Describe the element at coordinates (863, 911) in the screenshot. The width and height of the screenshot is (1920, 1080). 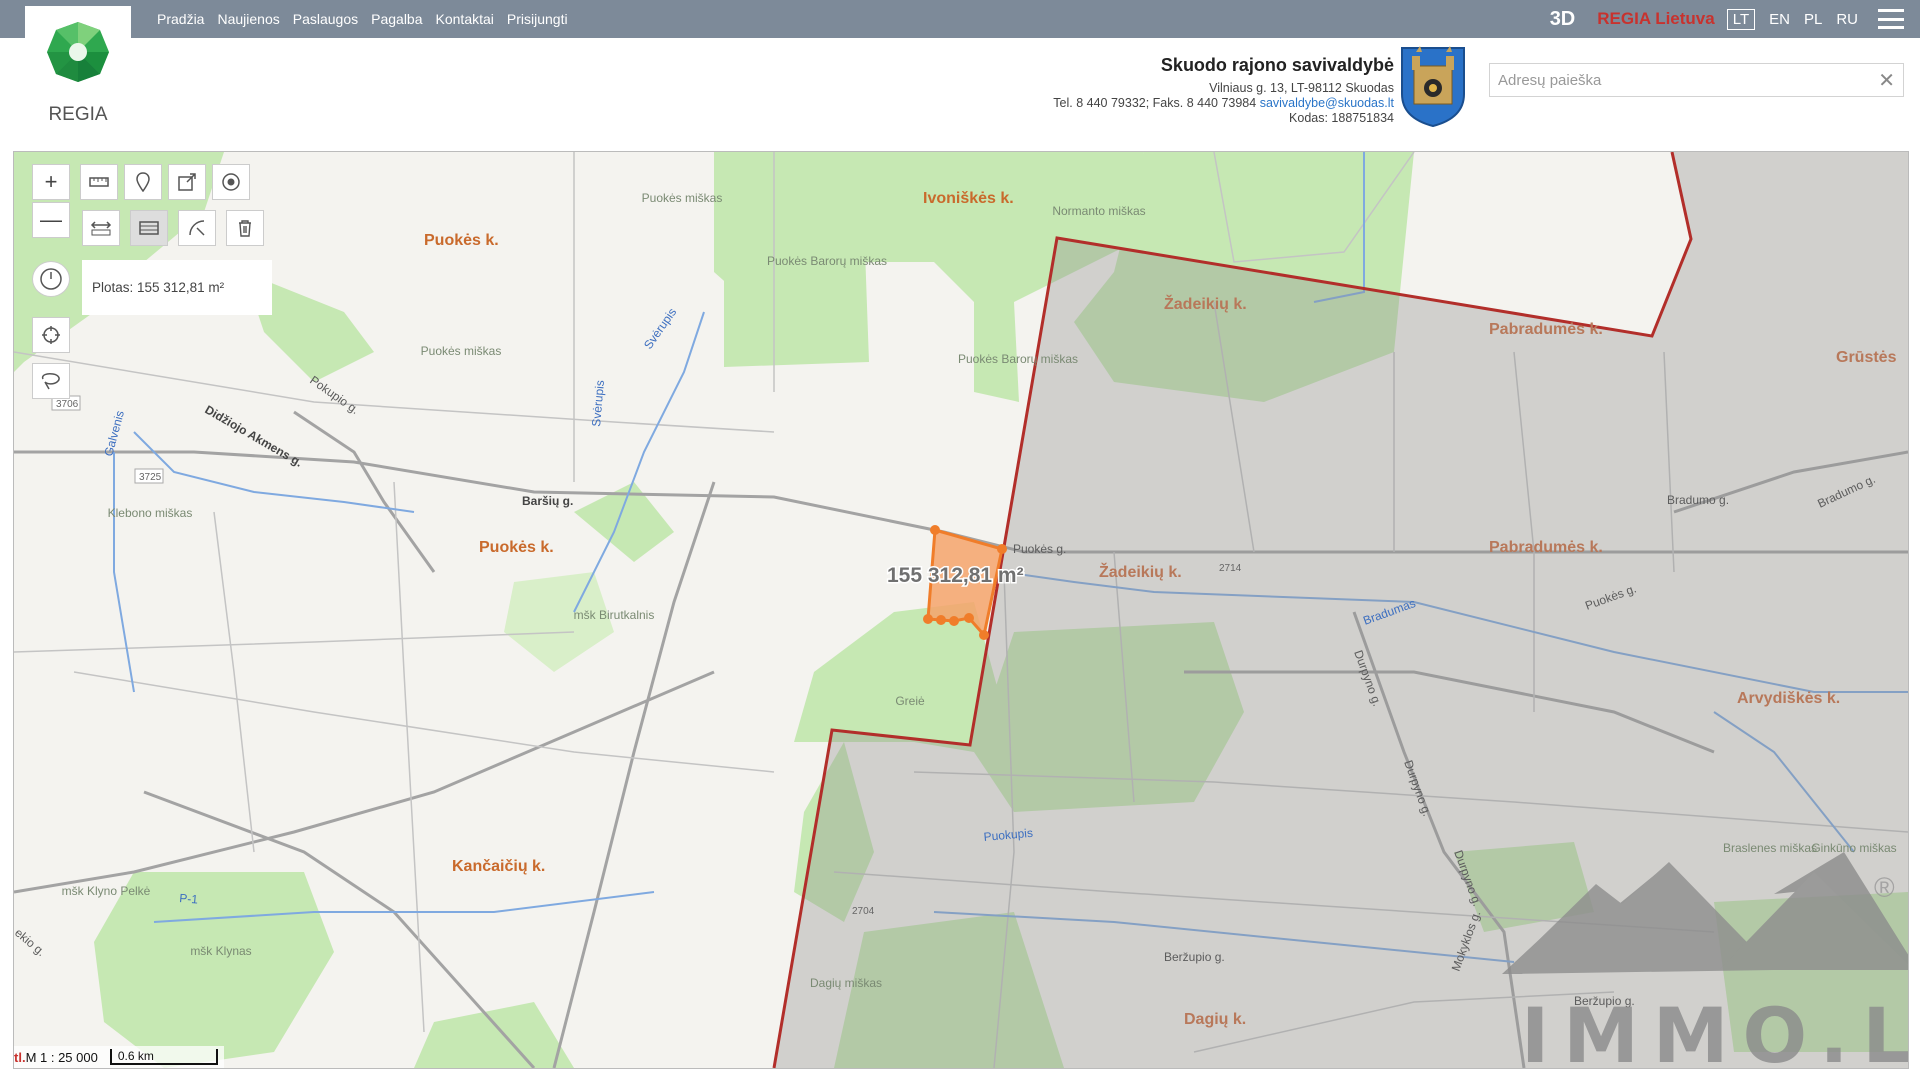
I see `road-number: 2704` at that location.